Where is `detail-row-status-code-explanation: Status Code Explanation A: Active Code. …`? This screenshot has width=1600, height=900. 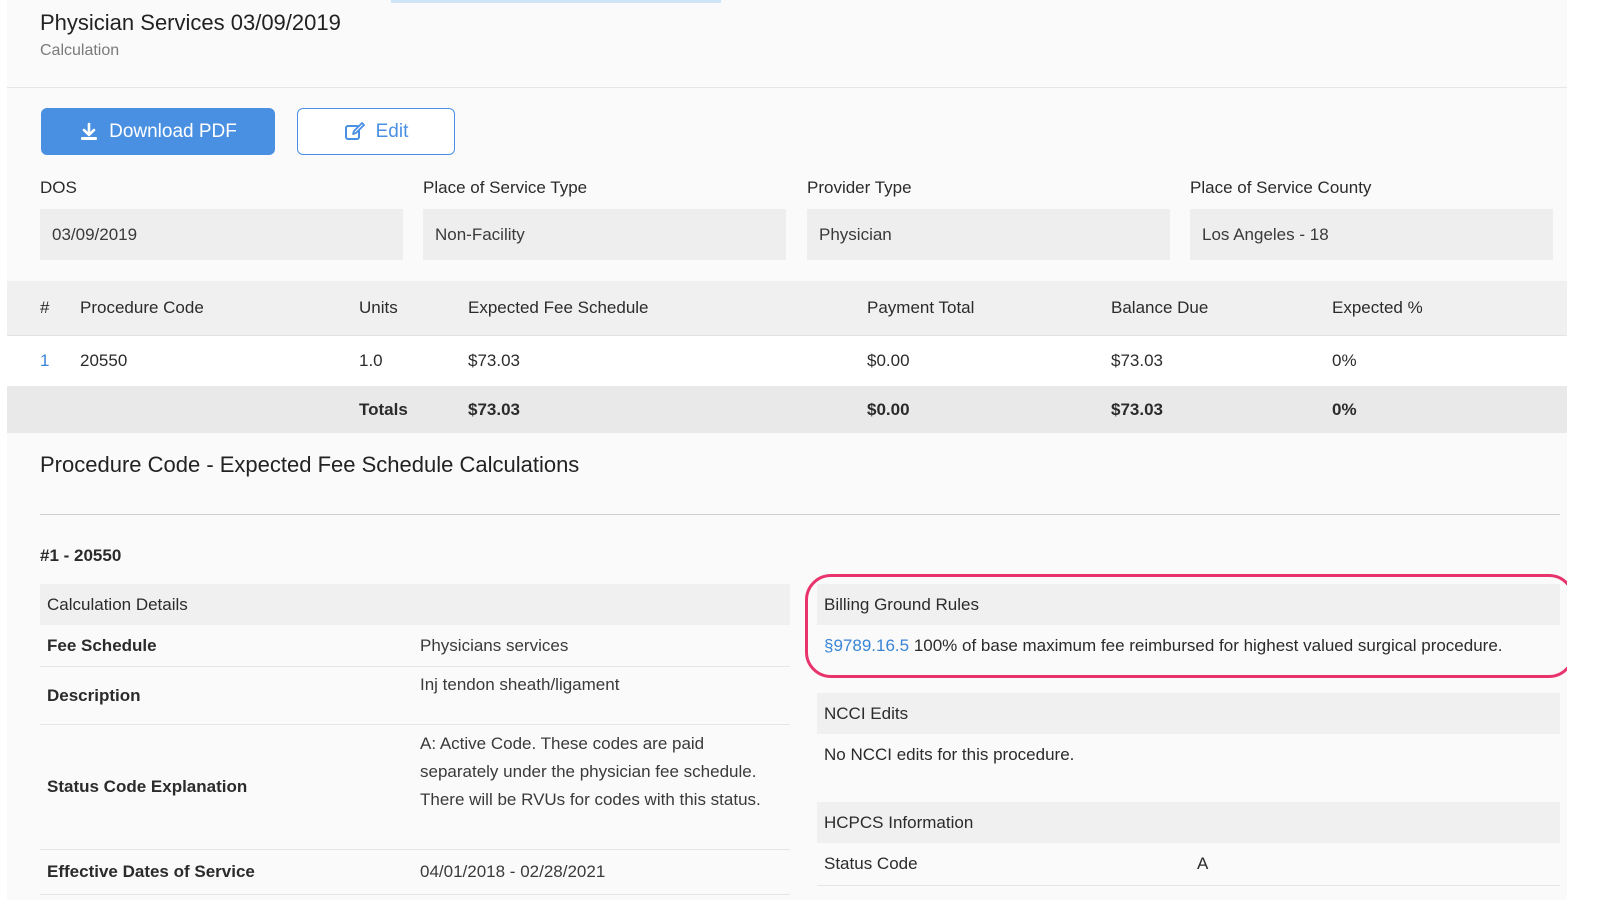 detail-row-status-code-explanation: Status Code Explanation A: Active Code. … is located at coordinates (415, 787).